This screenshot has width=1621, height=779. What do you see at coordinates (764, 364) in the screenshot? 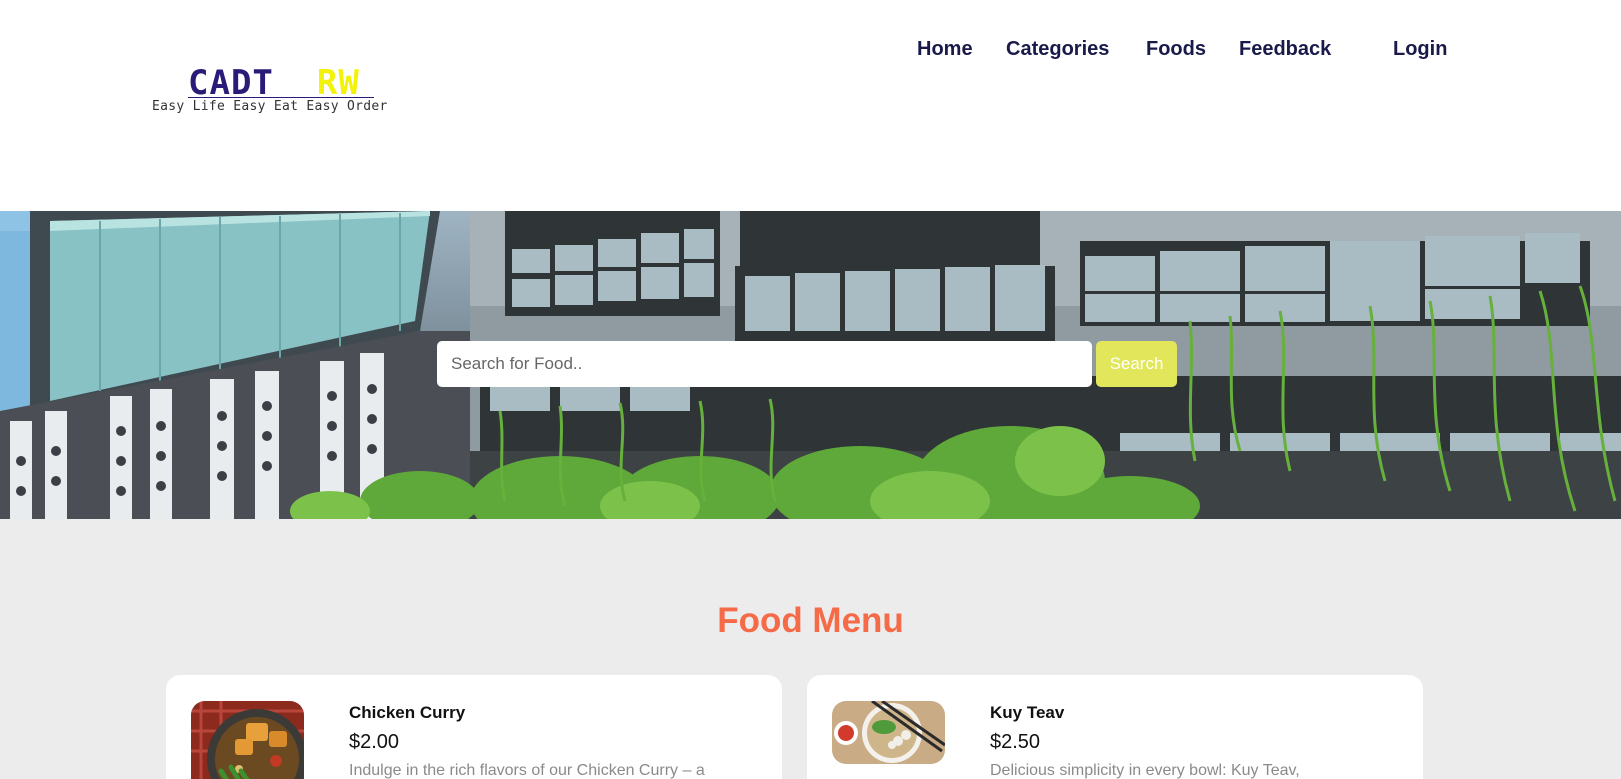
I see `search-input` at bounding box center [764, 364].